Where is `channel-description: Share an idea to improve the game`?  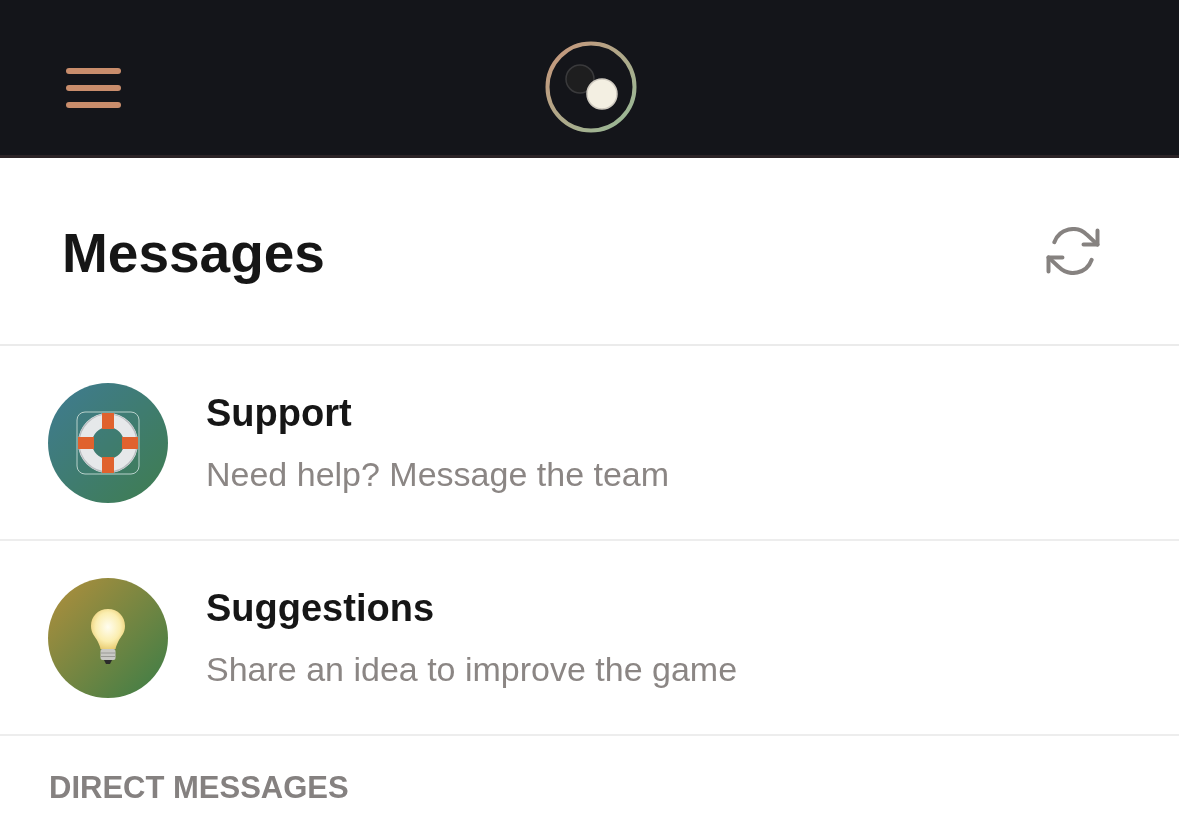
channel-description: Share an idea to improve the game is located at coordinates (472, 669).